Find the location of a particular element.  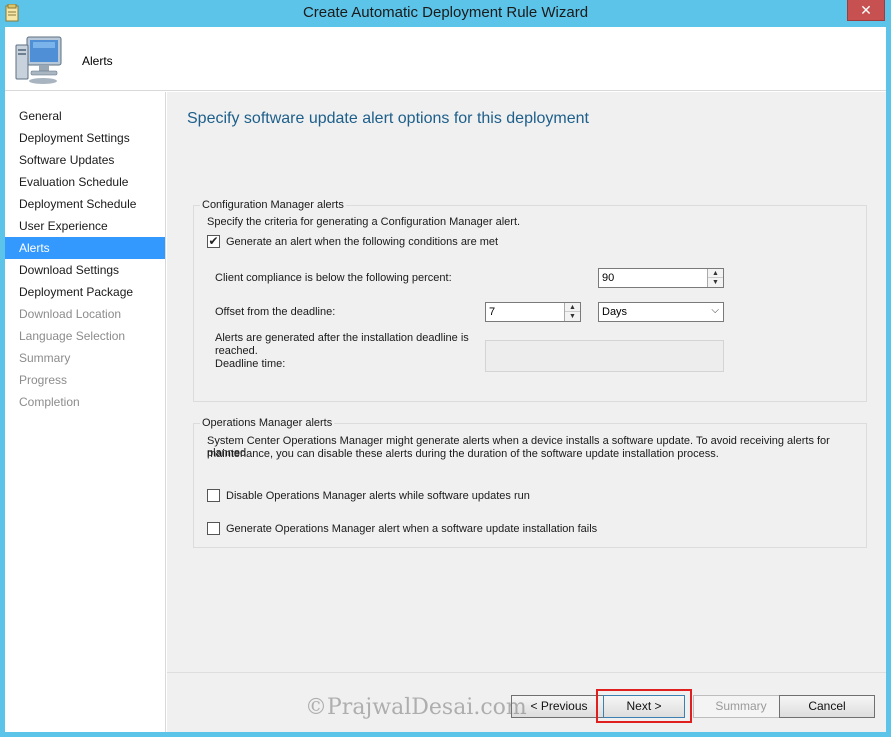

sidebar-item-language-selection: Language Selection is located at coordinates (72, 336).